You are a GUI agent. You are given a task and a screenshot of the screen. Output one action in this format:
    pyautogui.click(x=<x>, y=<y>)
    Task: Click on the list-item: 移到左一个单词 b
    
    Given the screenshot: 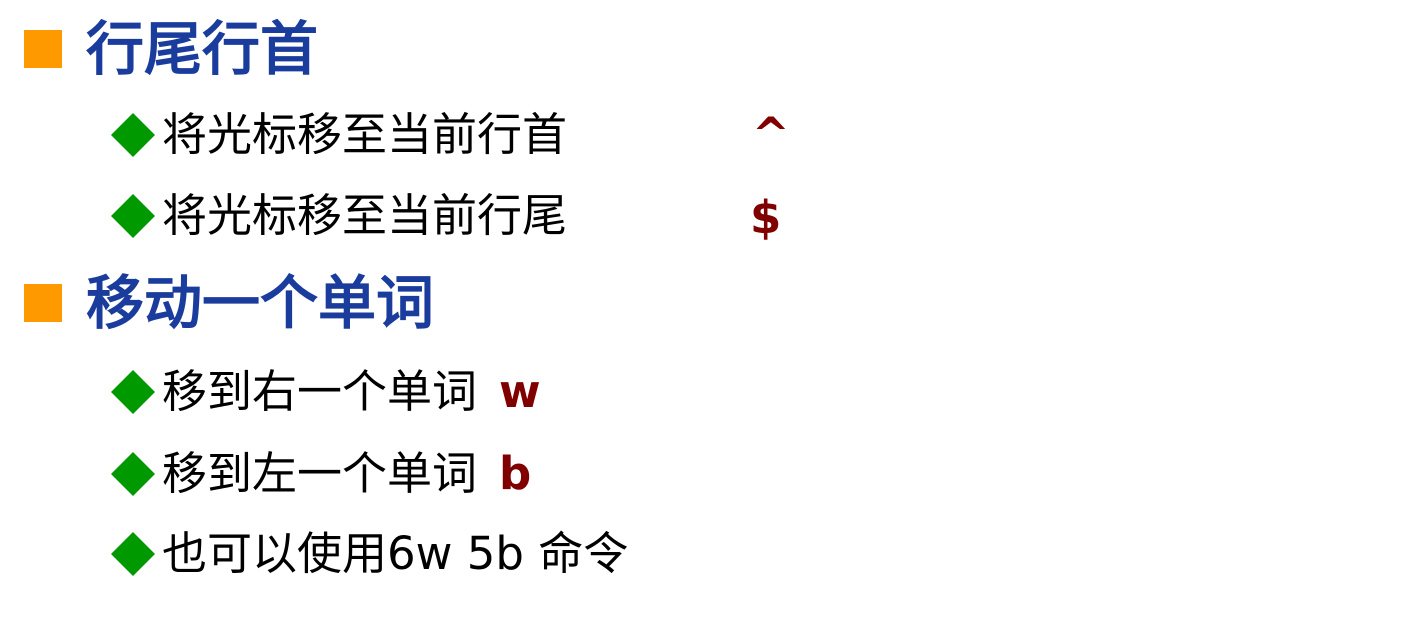 What is the action you would take?
    pyautogui.click(x=319, y=474)
    